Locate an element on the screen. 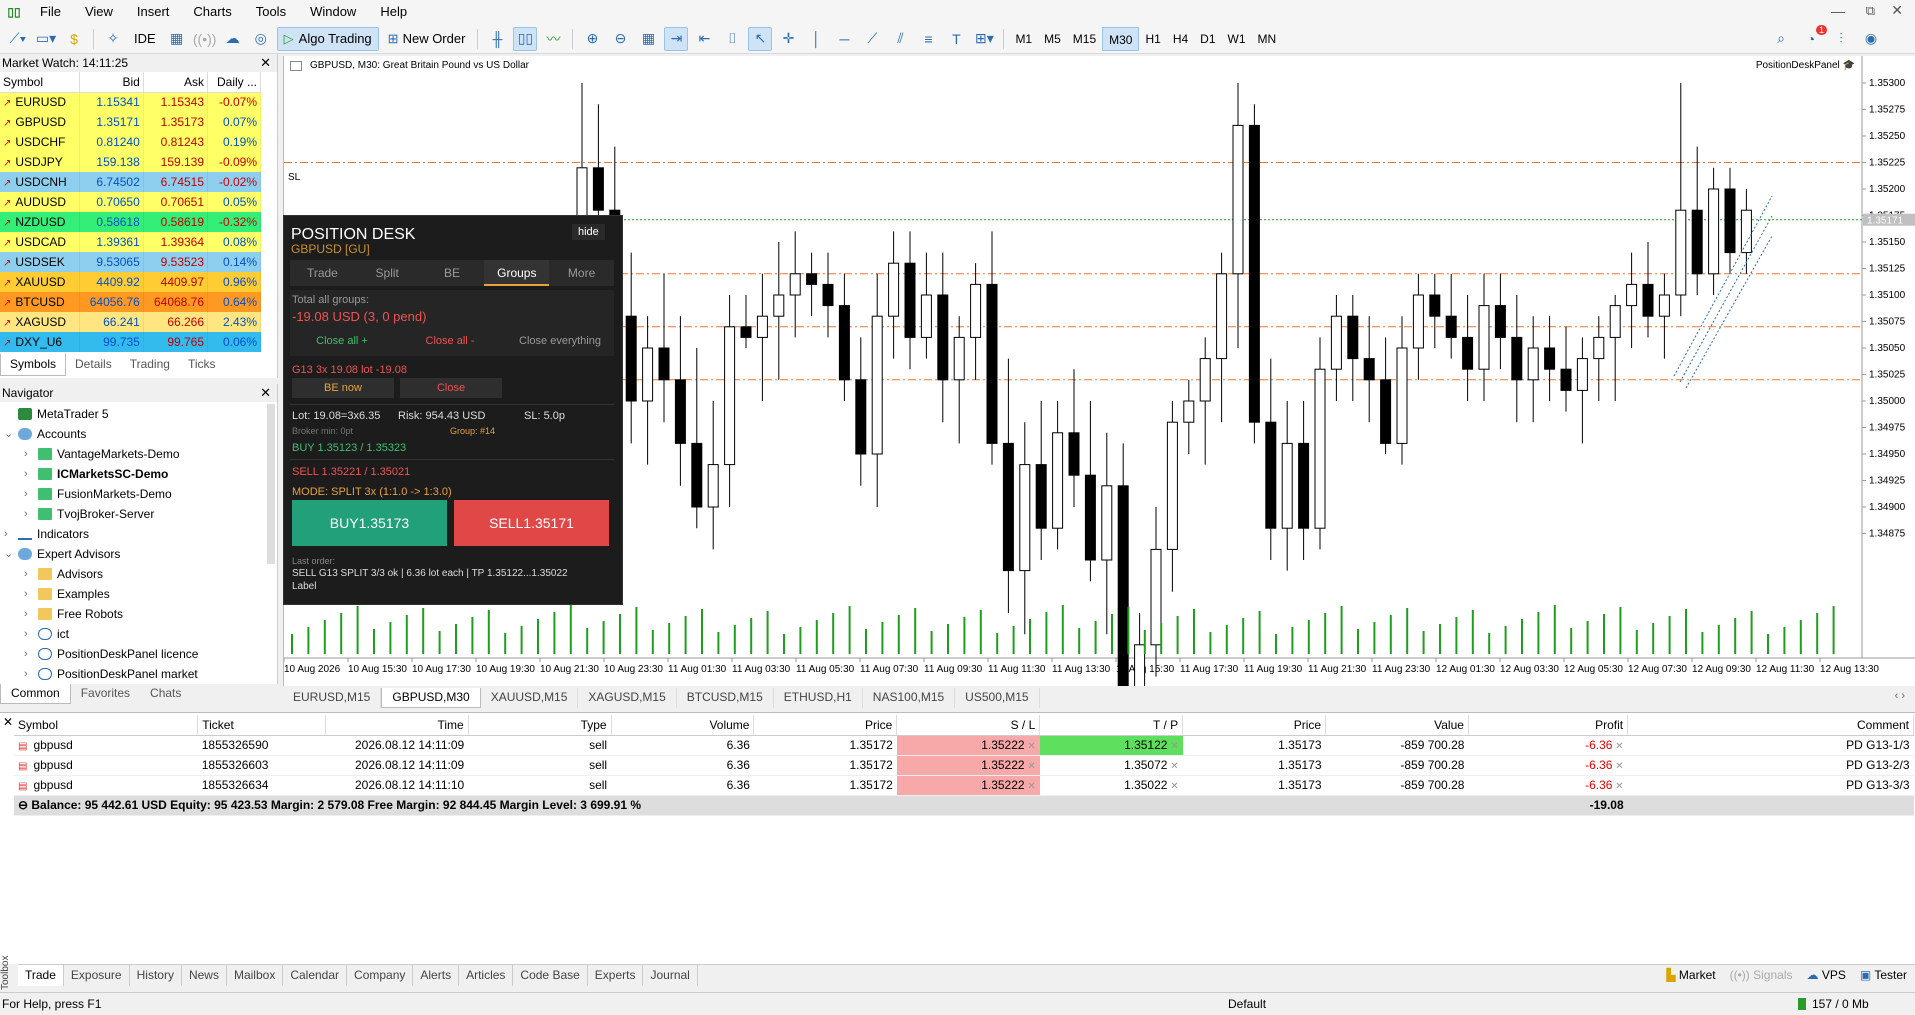 The image size is (1915, 1015). timeframe-m30: M30 is located at coordinates (1121, 38).